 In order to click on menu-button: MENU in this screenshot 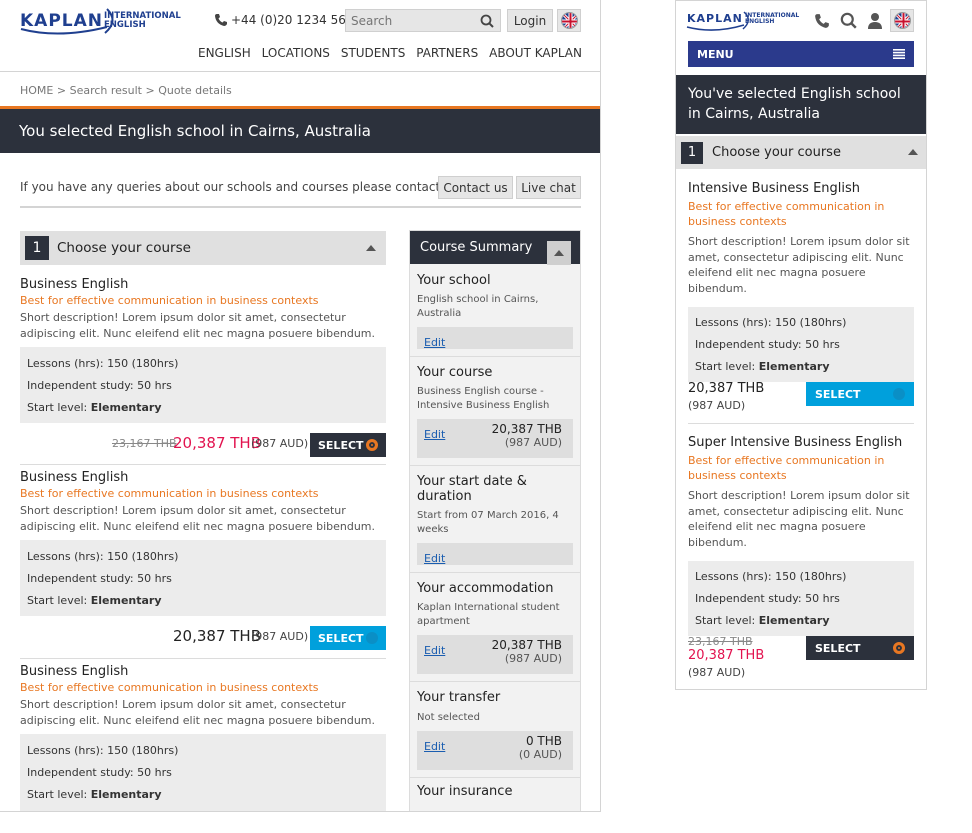, I will do `click(801, 54)`.